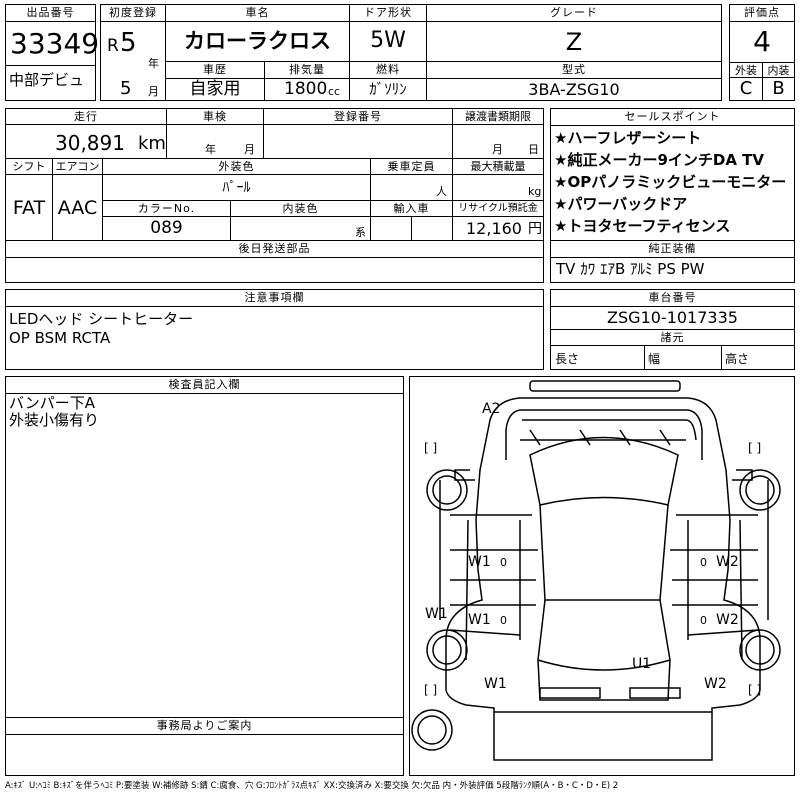 Image resolution: width=800 pixels, height=800 pixels. Describe the element at coordinates (503, 620) in the screenshot. I see `diagram-zero-2: 0` at that location.